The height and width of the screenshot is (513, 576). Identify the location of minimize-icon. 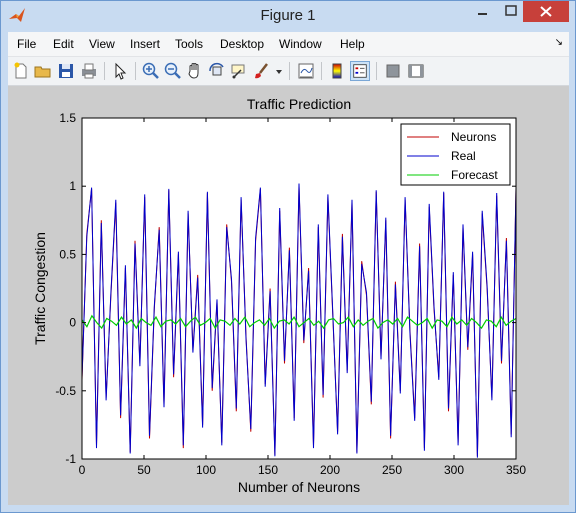
(482, 14).